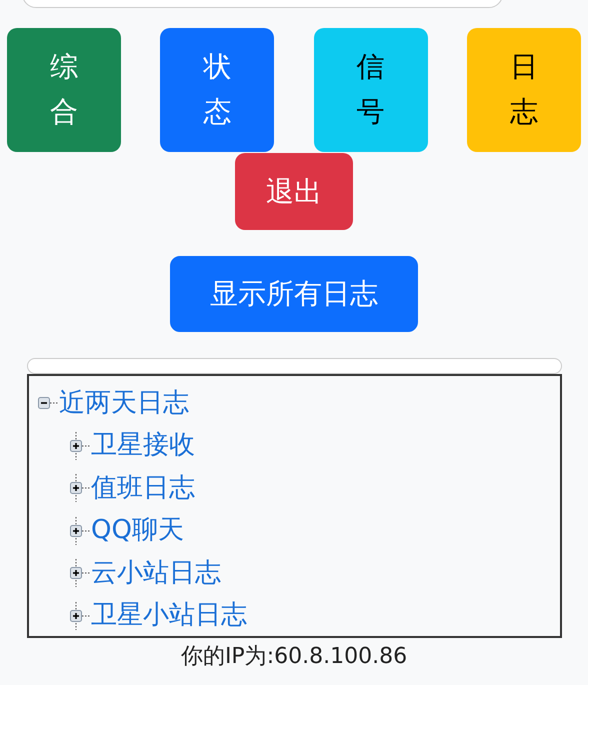 This screenshot has width=600, height=739. I want to click on ip-address-text: 你的IP为:60.8.100.86, so click(294, 657).